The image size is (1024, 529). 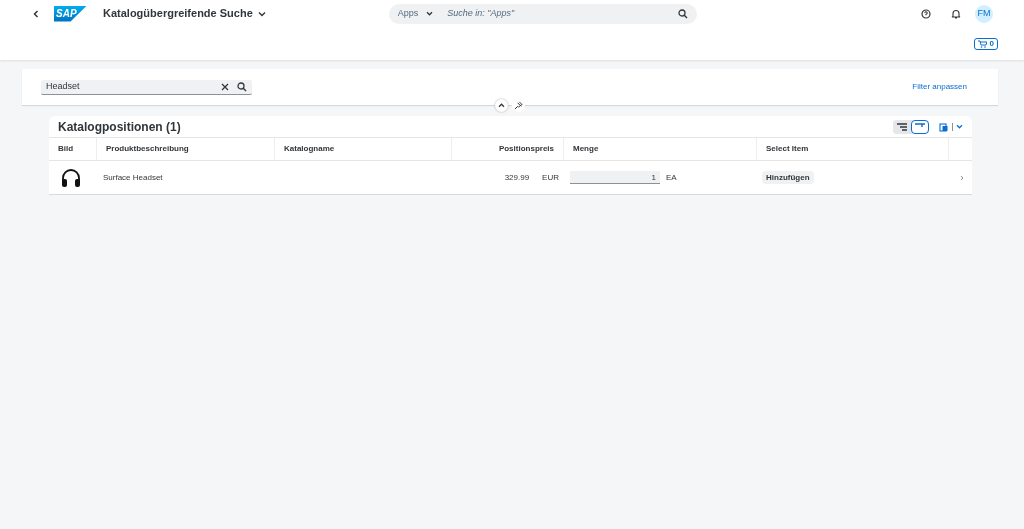 What do you see at coordinates (119, 127) in the screenshot?
I see `table-title: Katalogpositionen (1)` at bounding box center [119, 127].